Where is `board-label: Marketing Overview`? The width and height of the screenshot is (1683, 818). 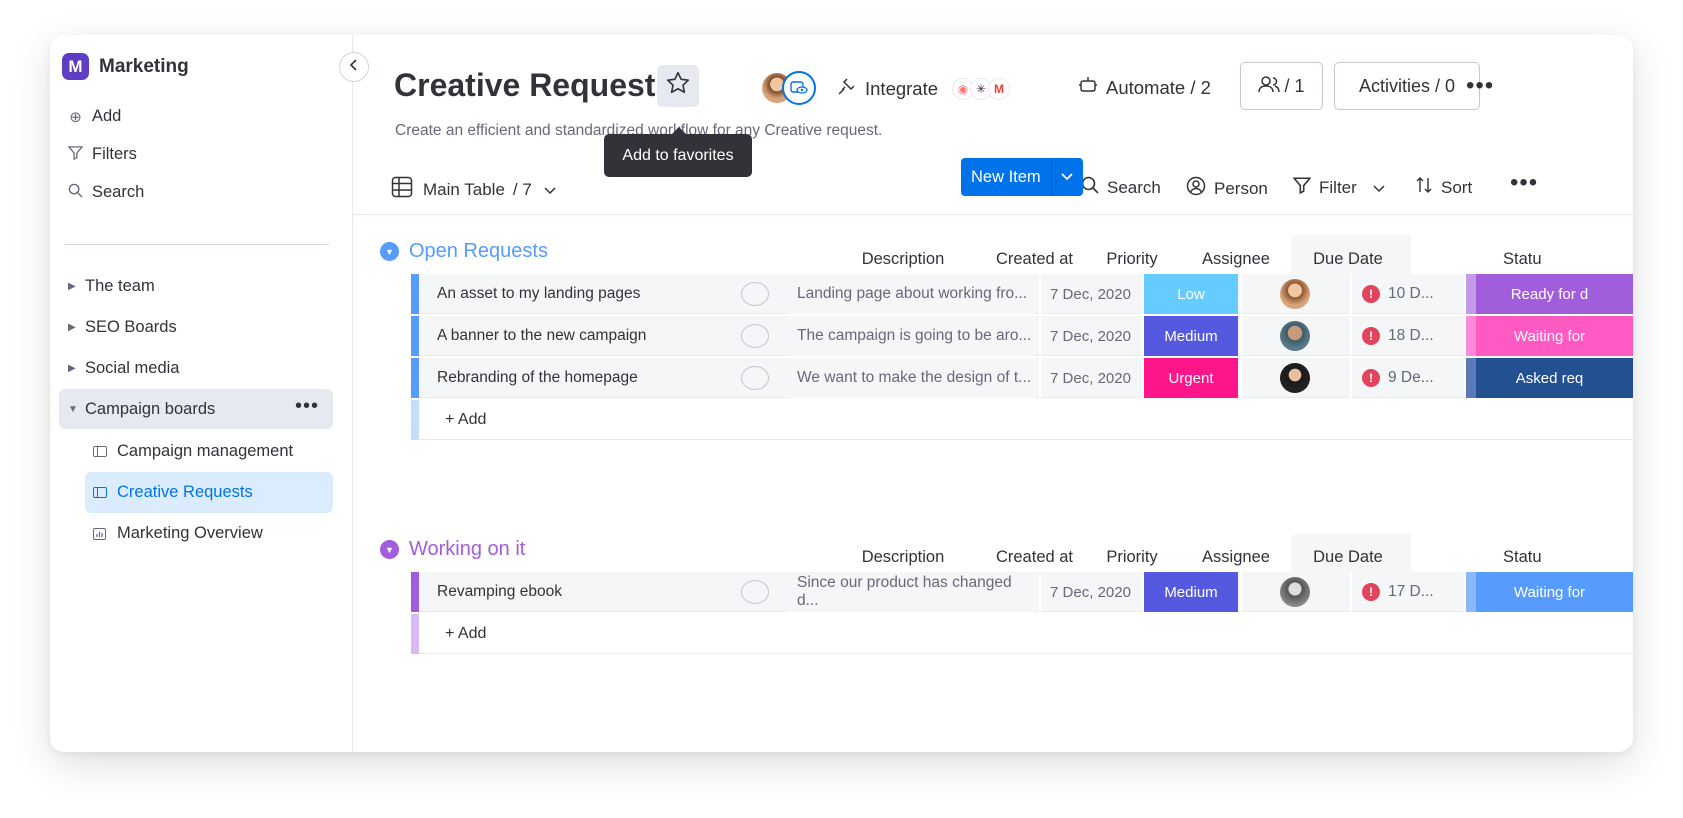
board-label: Marketing Overview is located at coordinates (190, 533).